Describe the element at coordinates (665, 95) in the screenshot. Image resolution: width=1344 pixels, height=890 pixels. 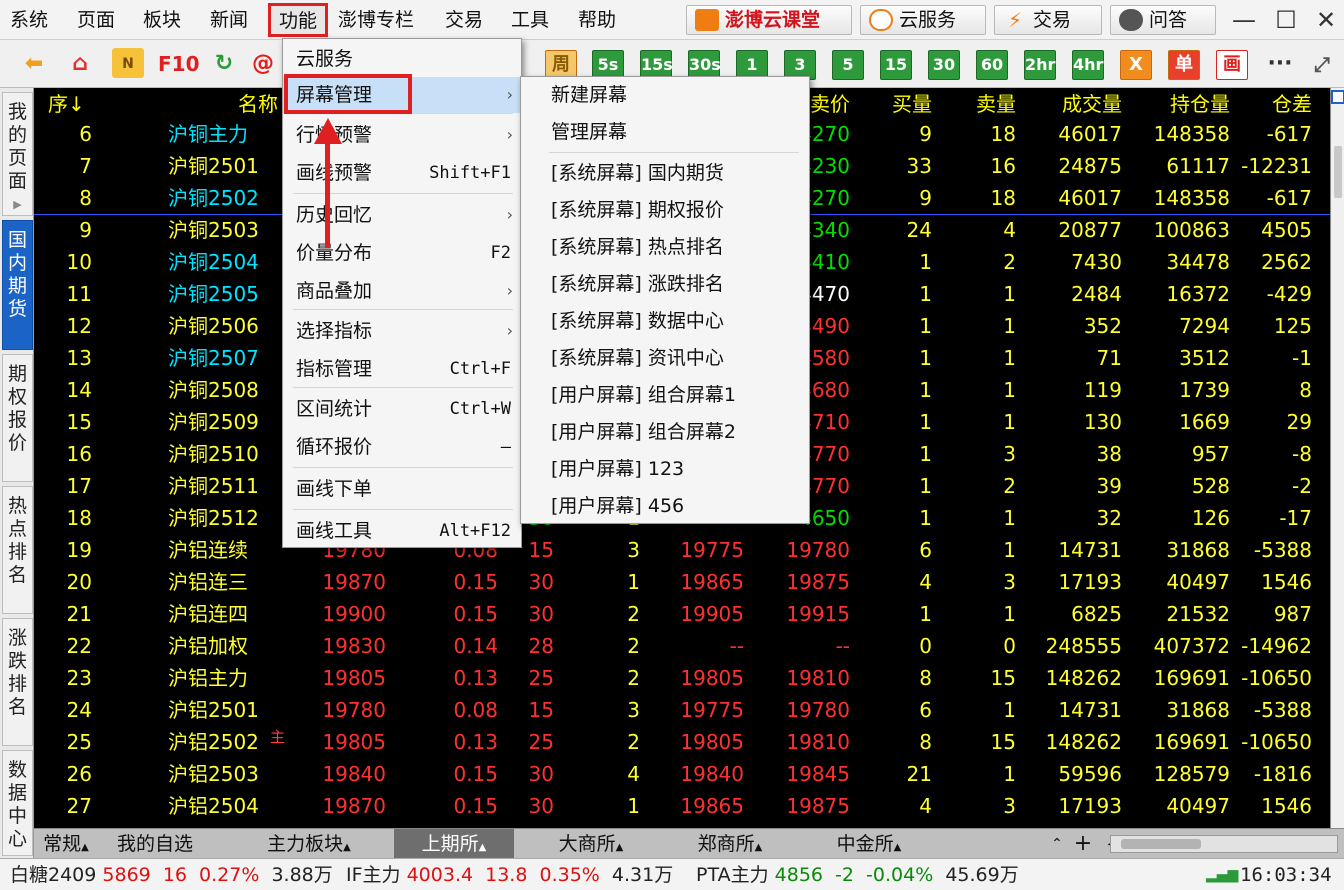
I see `screen-submenu-item: 新建屏幕` at that location.